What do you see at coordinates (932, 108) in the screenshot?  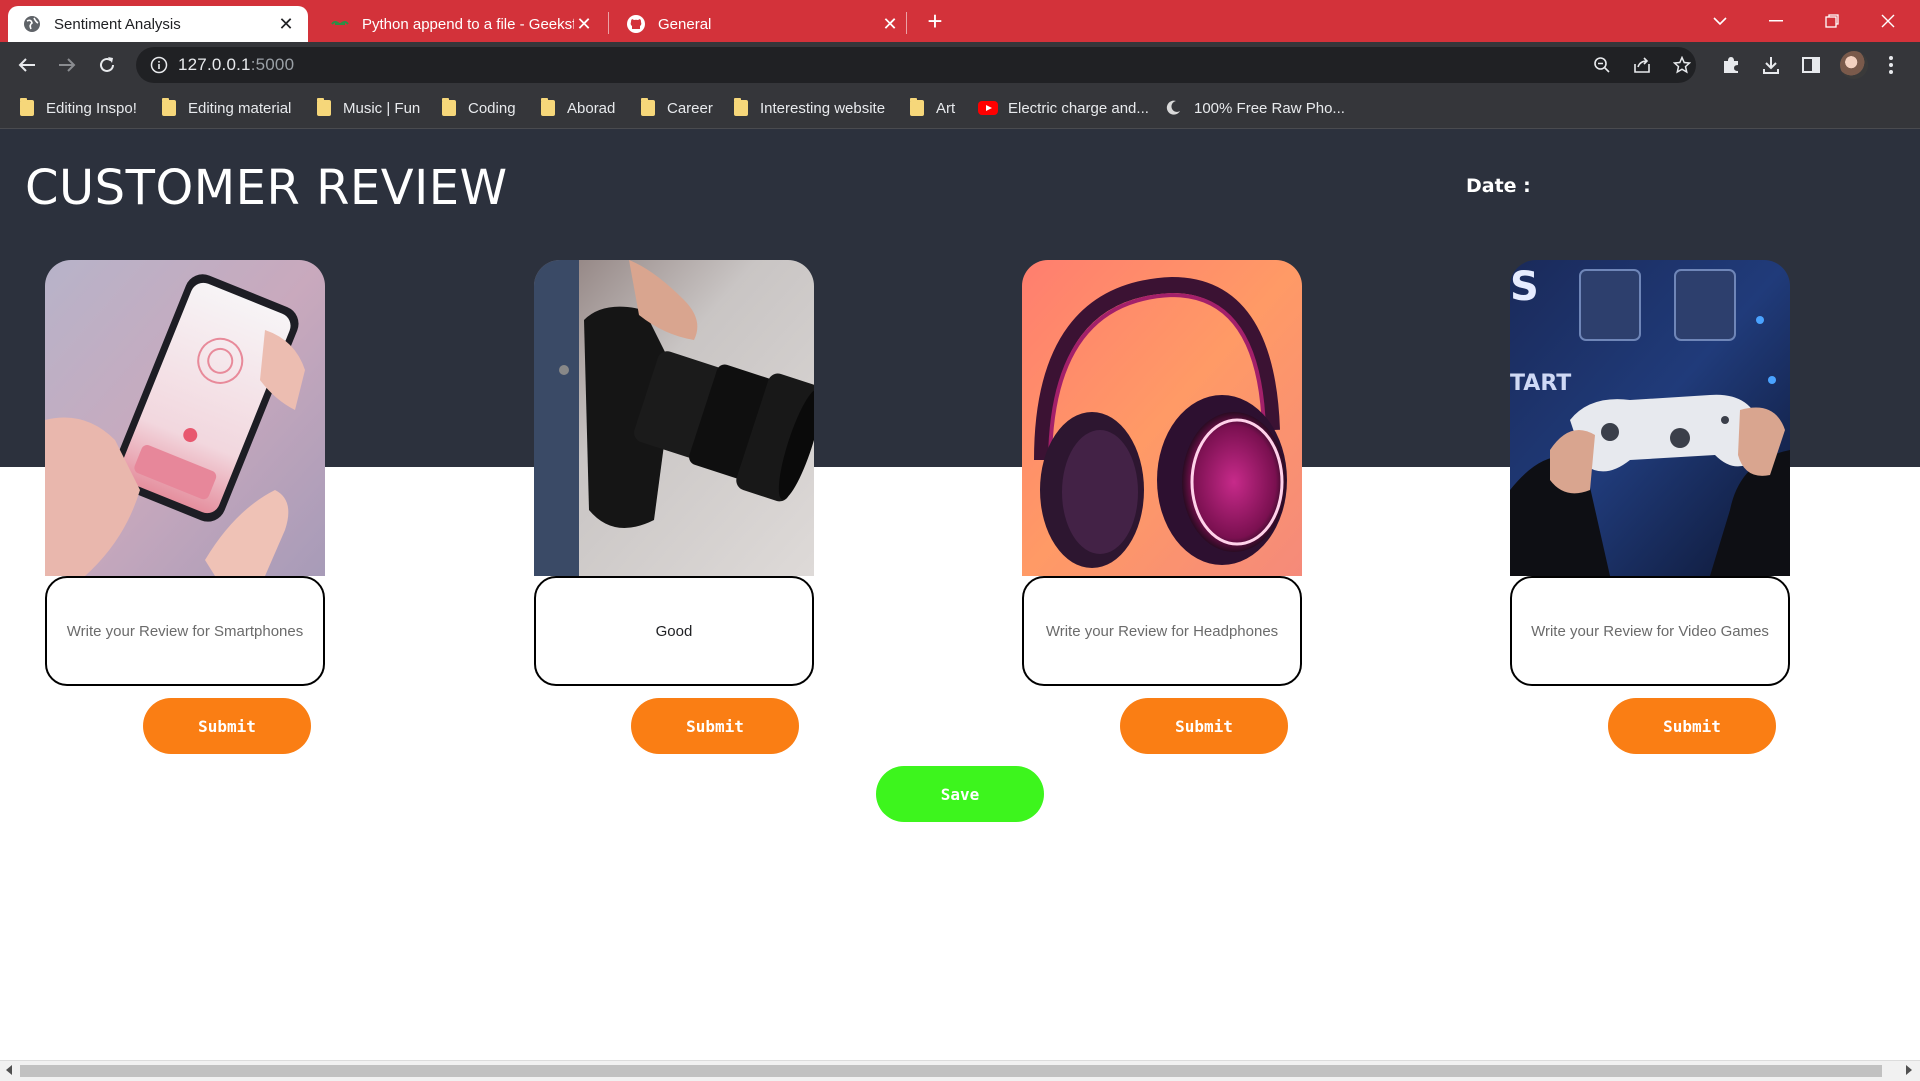 I see `bookmark-art: Art` at bounding box center [932, 108].